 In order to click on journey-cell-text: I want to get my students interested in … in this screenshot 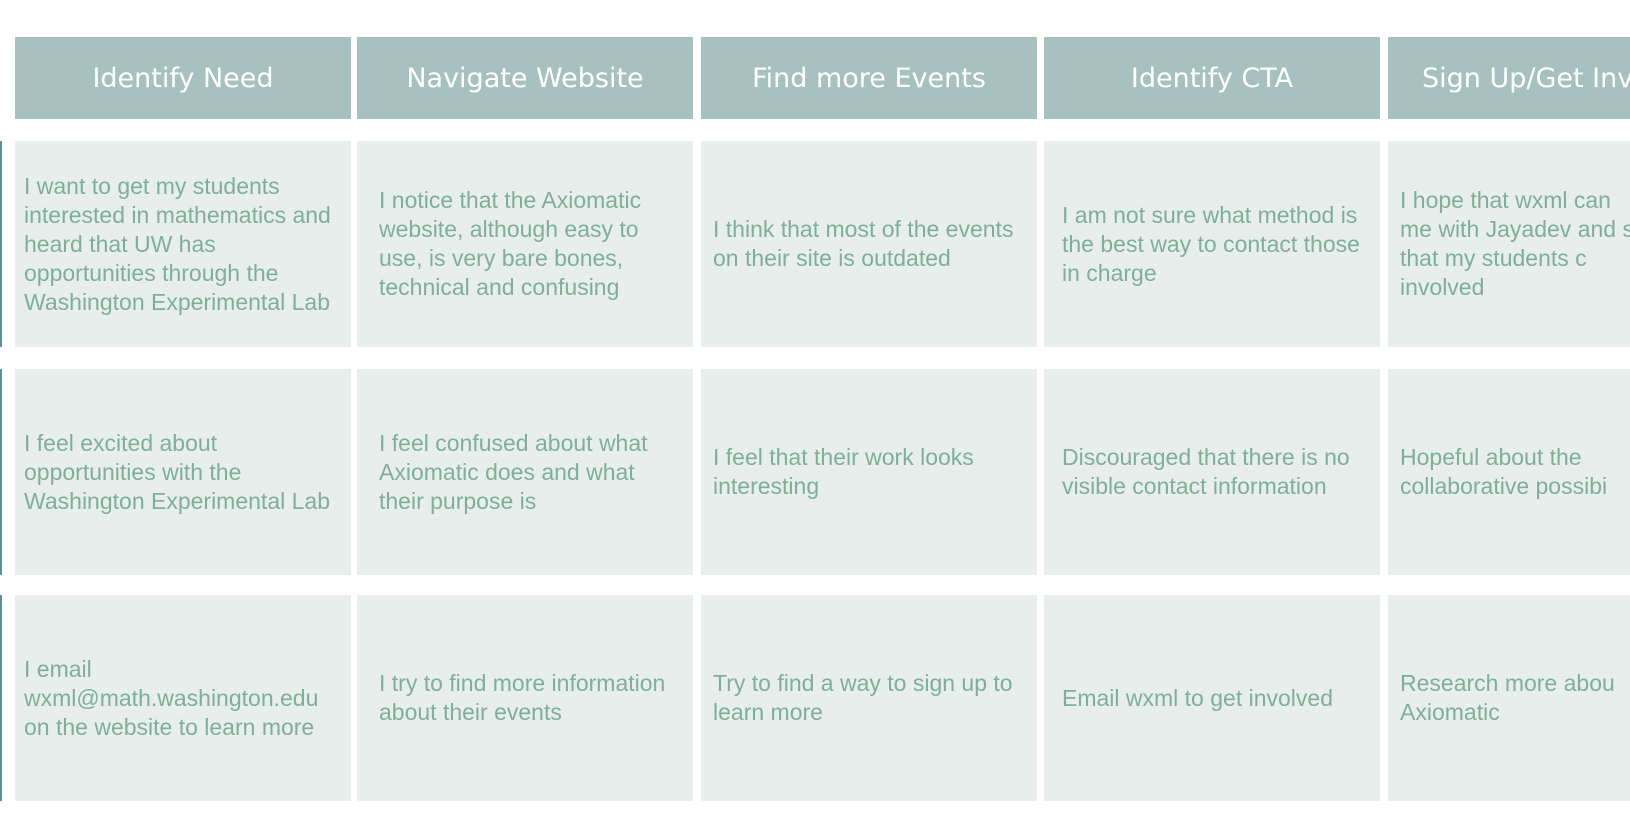, I will do `click(177, 243)`.